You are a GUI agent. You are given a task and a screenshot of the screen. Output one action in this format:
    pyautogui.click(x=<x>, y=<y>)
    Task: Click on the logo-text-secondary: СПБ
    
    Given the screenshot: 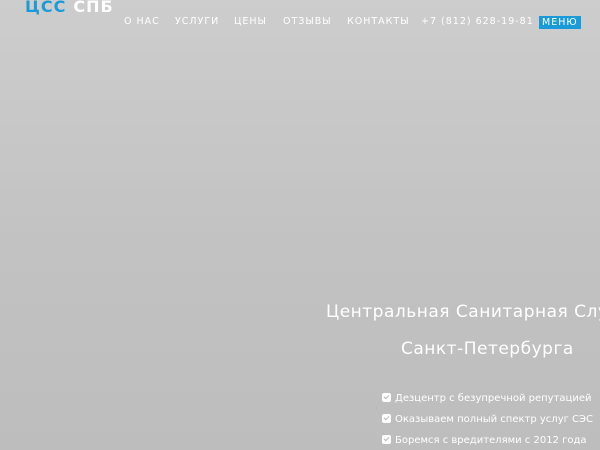 What is the action you would take?
    pyautogui.click(x=93, y=8)
    